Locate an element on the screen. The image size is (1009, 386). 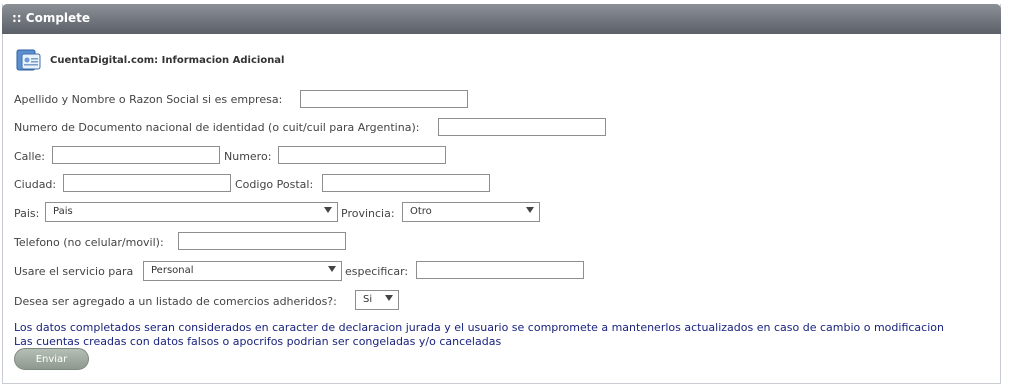
servicio-select: Personal is located at coordinates (242, 271).